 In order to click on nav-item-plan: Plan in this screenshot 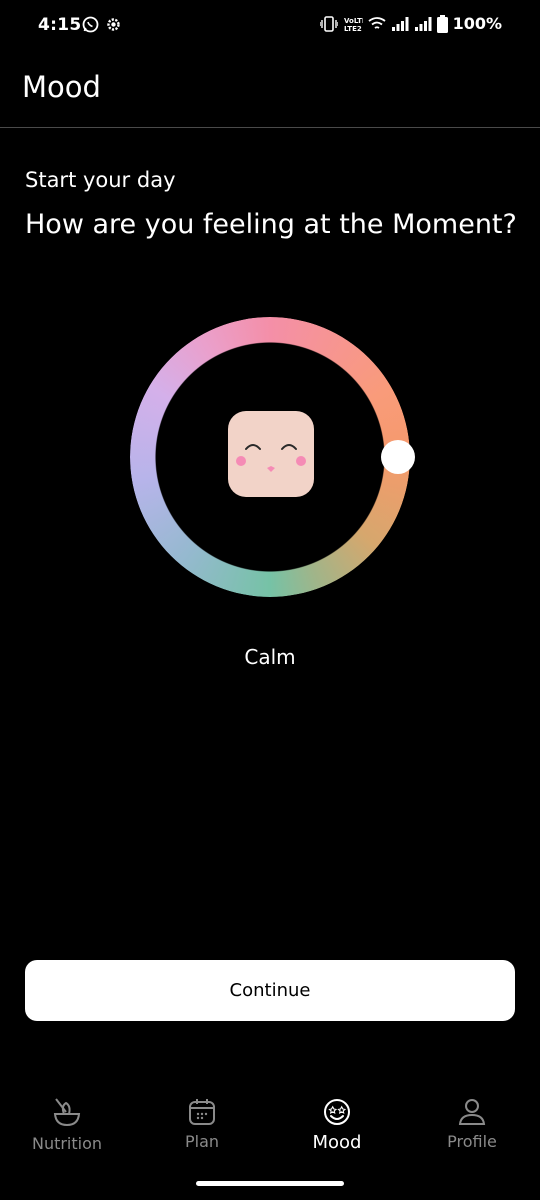, I will do `click(202, 1124)`.